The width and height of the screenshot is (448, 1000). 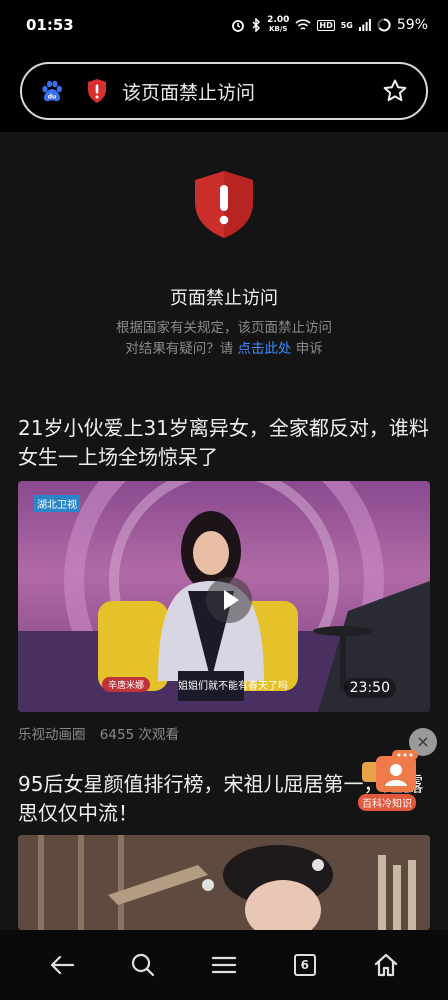 I want to click on svg-text: du, so click(x=52, y=97).